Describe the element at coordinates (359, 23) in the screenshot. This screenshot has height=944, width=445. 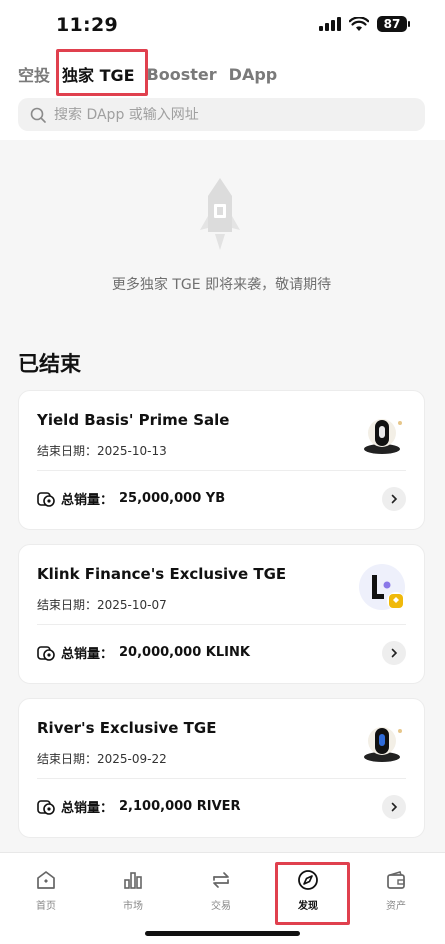
I see `wifi-icon` at that location.